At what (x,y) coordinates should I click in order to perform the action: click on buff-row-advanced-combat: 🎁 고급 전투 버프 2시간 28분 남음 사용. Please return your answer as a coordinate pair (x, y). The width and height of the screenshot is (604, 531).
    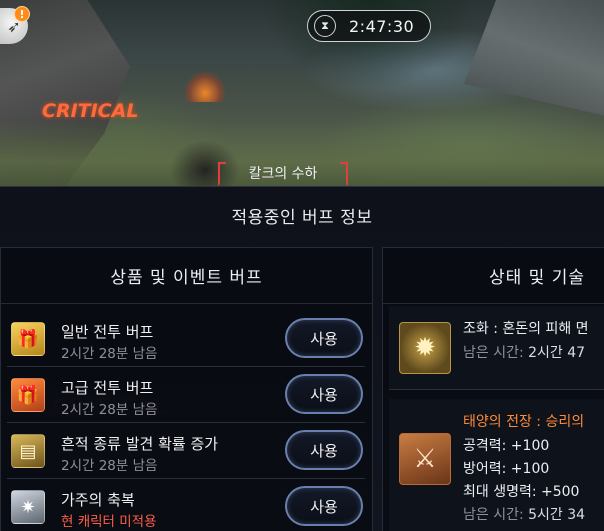
    Looking at the image, I should click on (186, 395).